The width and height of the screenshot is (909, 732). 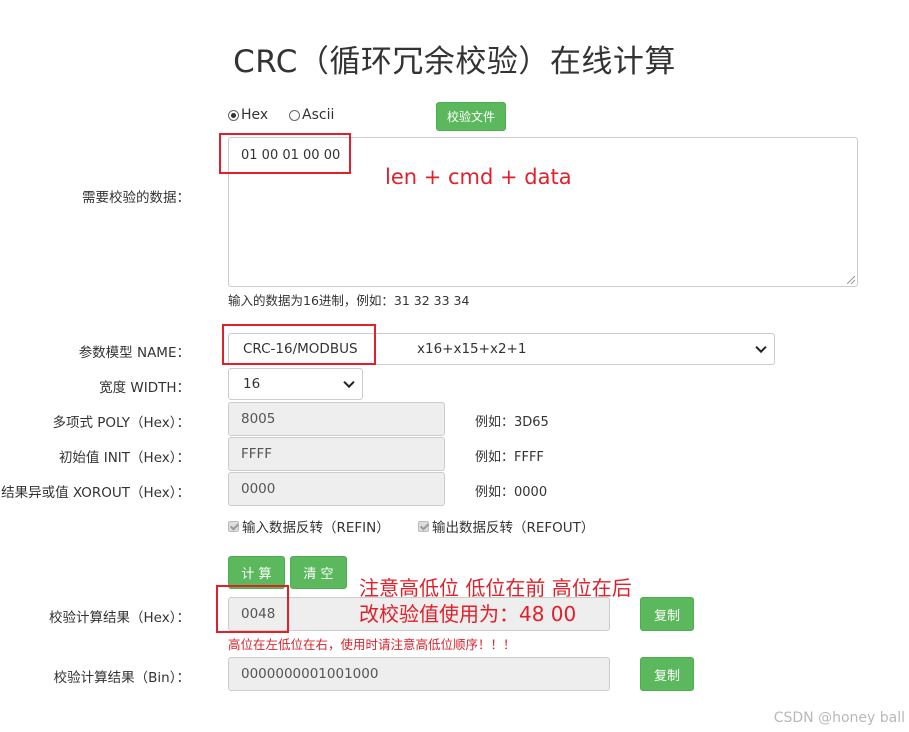 What do you see at coordinates (511, 492) in the screenshot?
I see `xorout-example: 例如：0000` at bounding box center [511, 492].